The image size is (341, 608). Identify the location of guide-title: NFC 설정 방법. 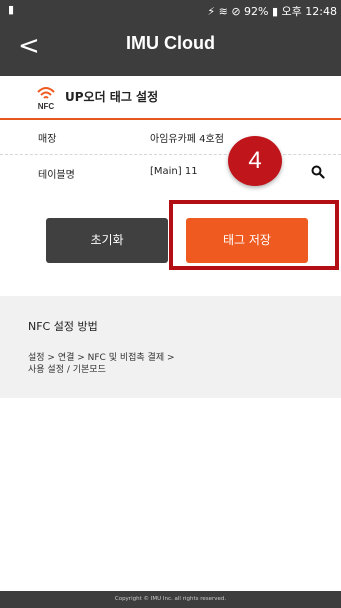
(63, 326).